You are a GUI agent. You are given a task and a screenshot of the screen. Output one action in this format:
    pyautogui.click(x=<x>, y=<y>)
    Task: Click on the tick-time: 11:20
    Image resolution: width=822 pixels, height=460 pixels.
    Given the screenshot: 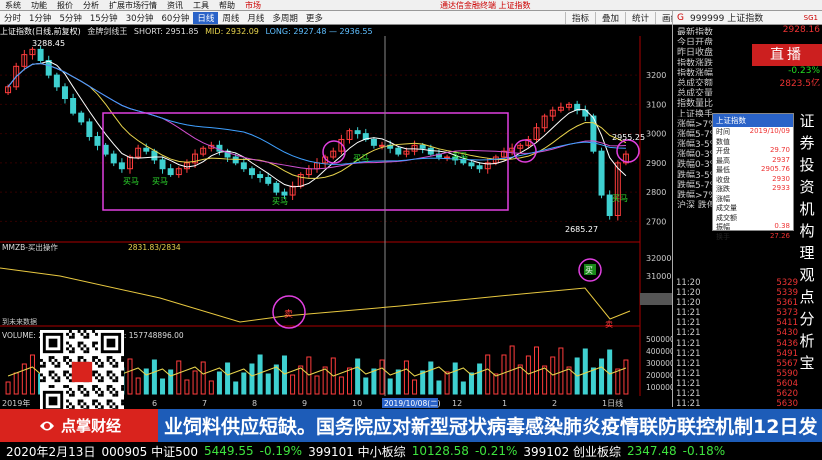 What is the action you would take?
    pyautogui.click(x=688, y=283)
    